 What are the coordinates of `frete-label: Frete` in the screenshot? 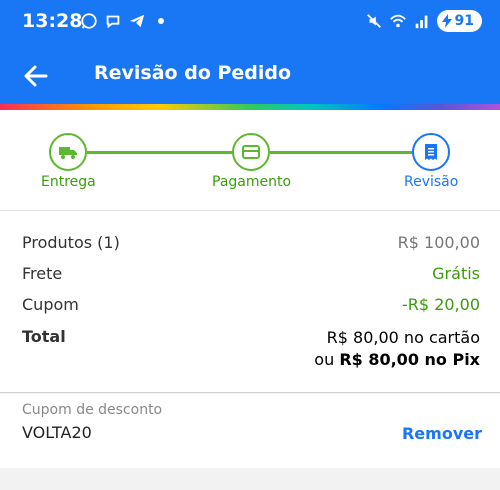 It's located at (42, 273).